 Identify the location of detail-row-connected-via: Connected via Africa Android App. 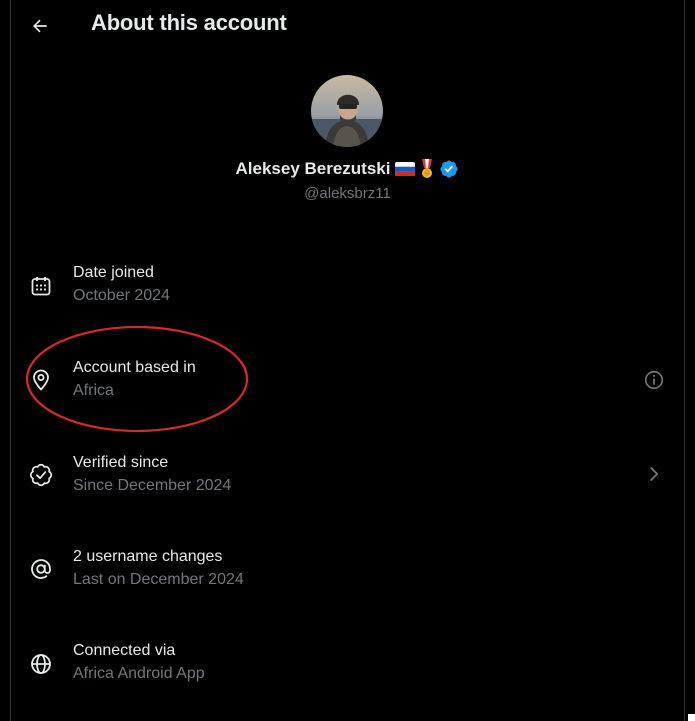
(347, 663).